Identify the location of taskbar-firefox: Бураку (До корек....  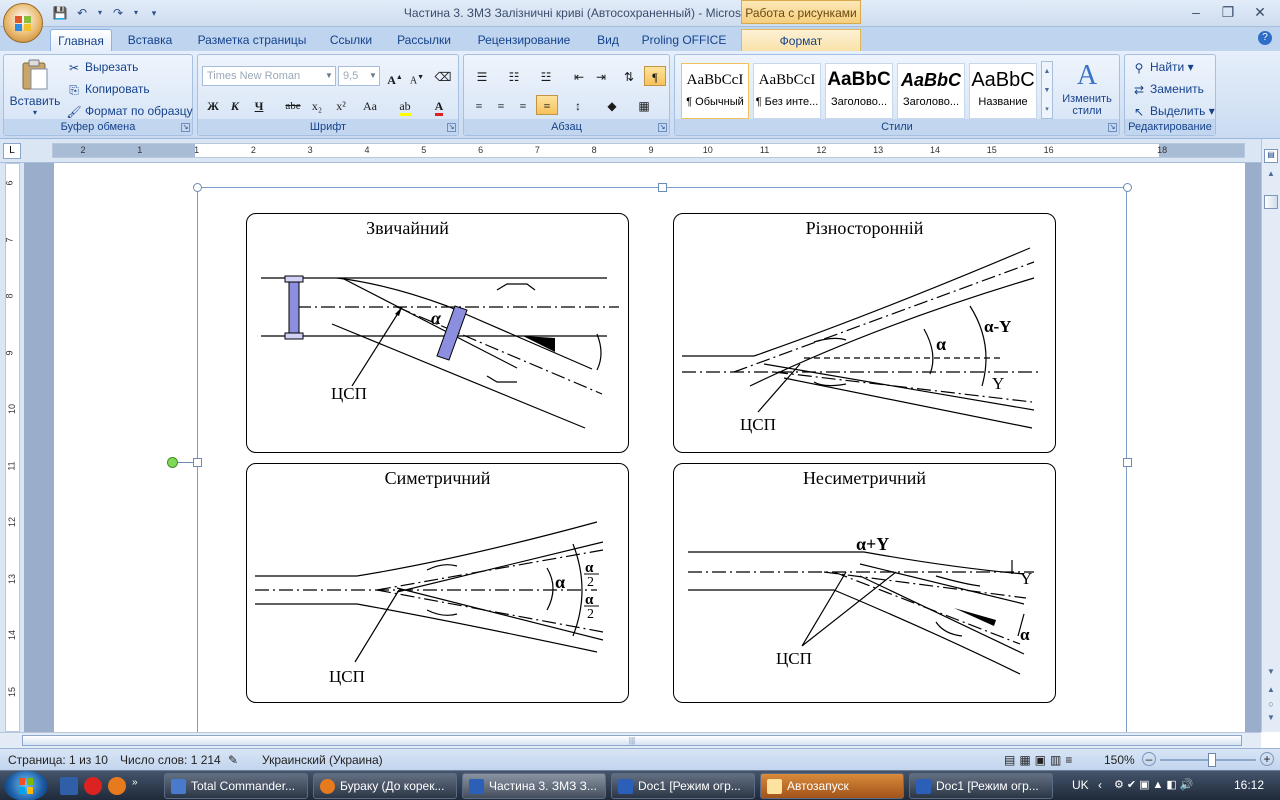
(385, 786).